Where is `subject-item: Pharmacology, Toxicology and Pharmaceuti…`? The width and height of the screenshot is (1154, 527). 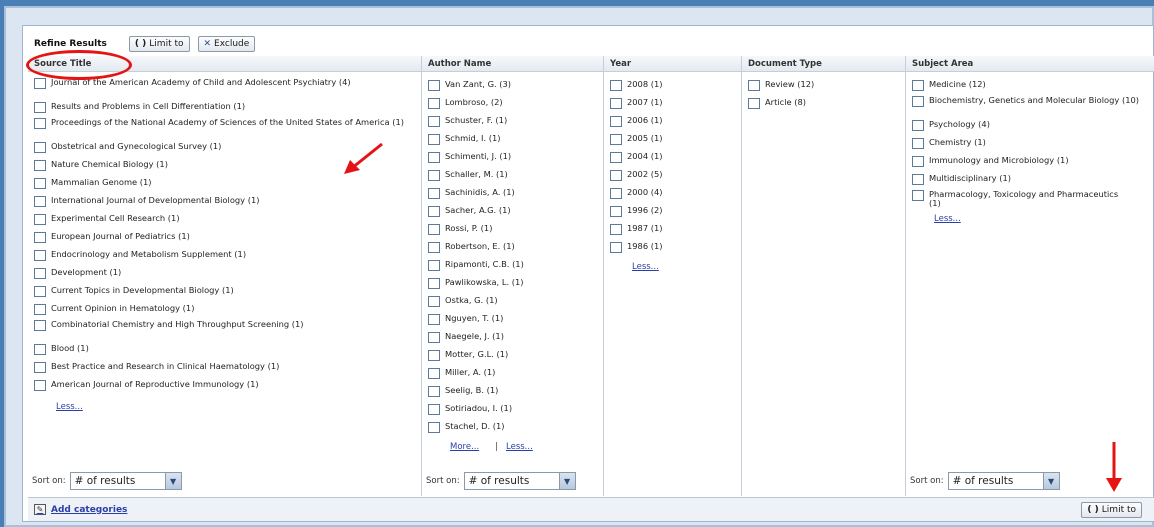
subject-item: Pharmacology, Toxicology and Pharmaceuti… is located at coordinates (1019, 199).